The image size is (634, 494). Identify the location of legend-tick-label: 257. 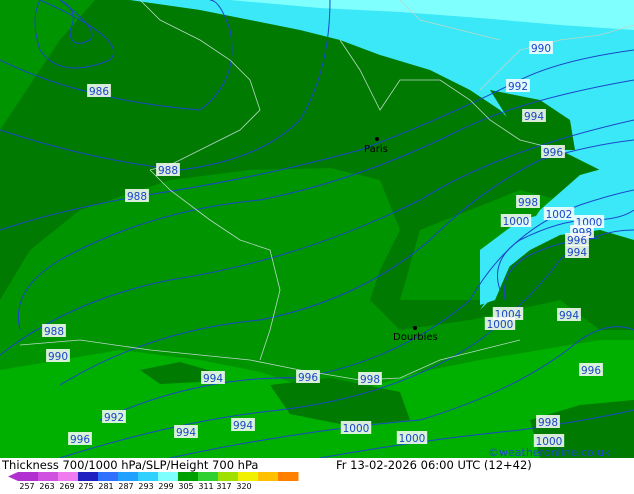
(26, 486).